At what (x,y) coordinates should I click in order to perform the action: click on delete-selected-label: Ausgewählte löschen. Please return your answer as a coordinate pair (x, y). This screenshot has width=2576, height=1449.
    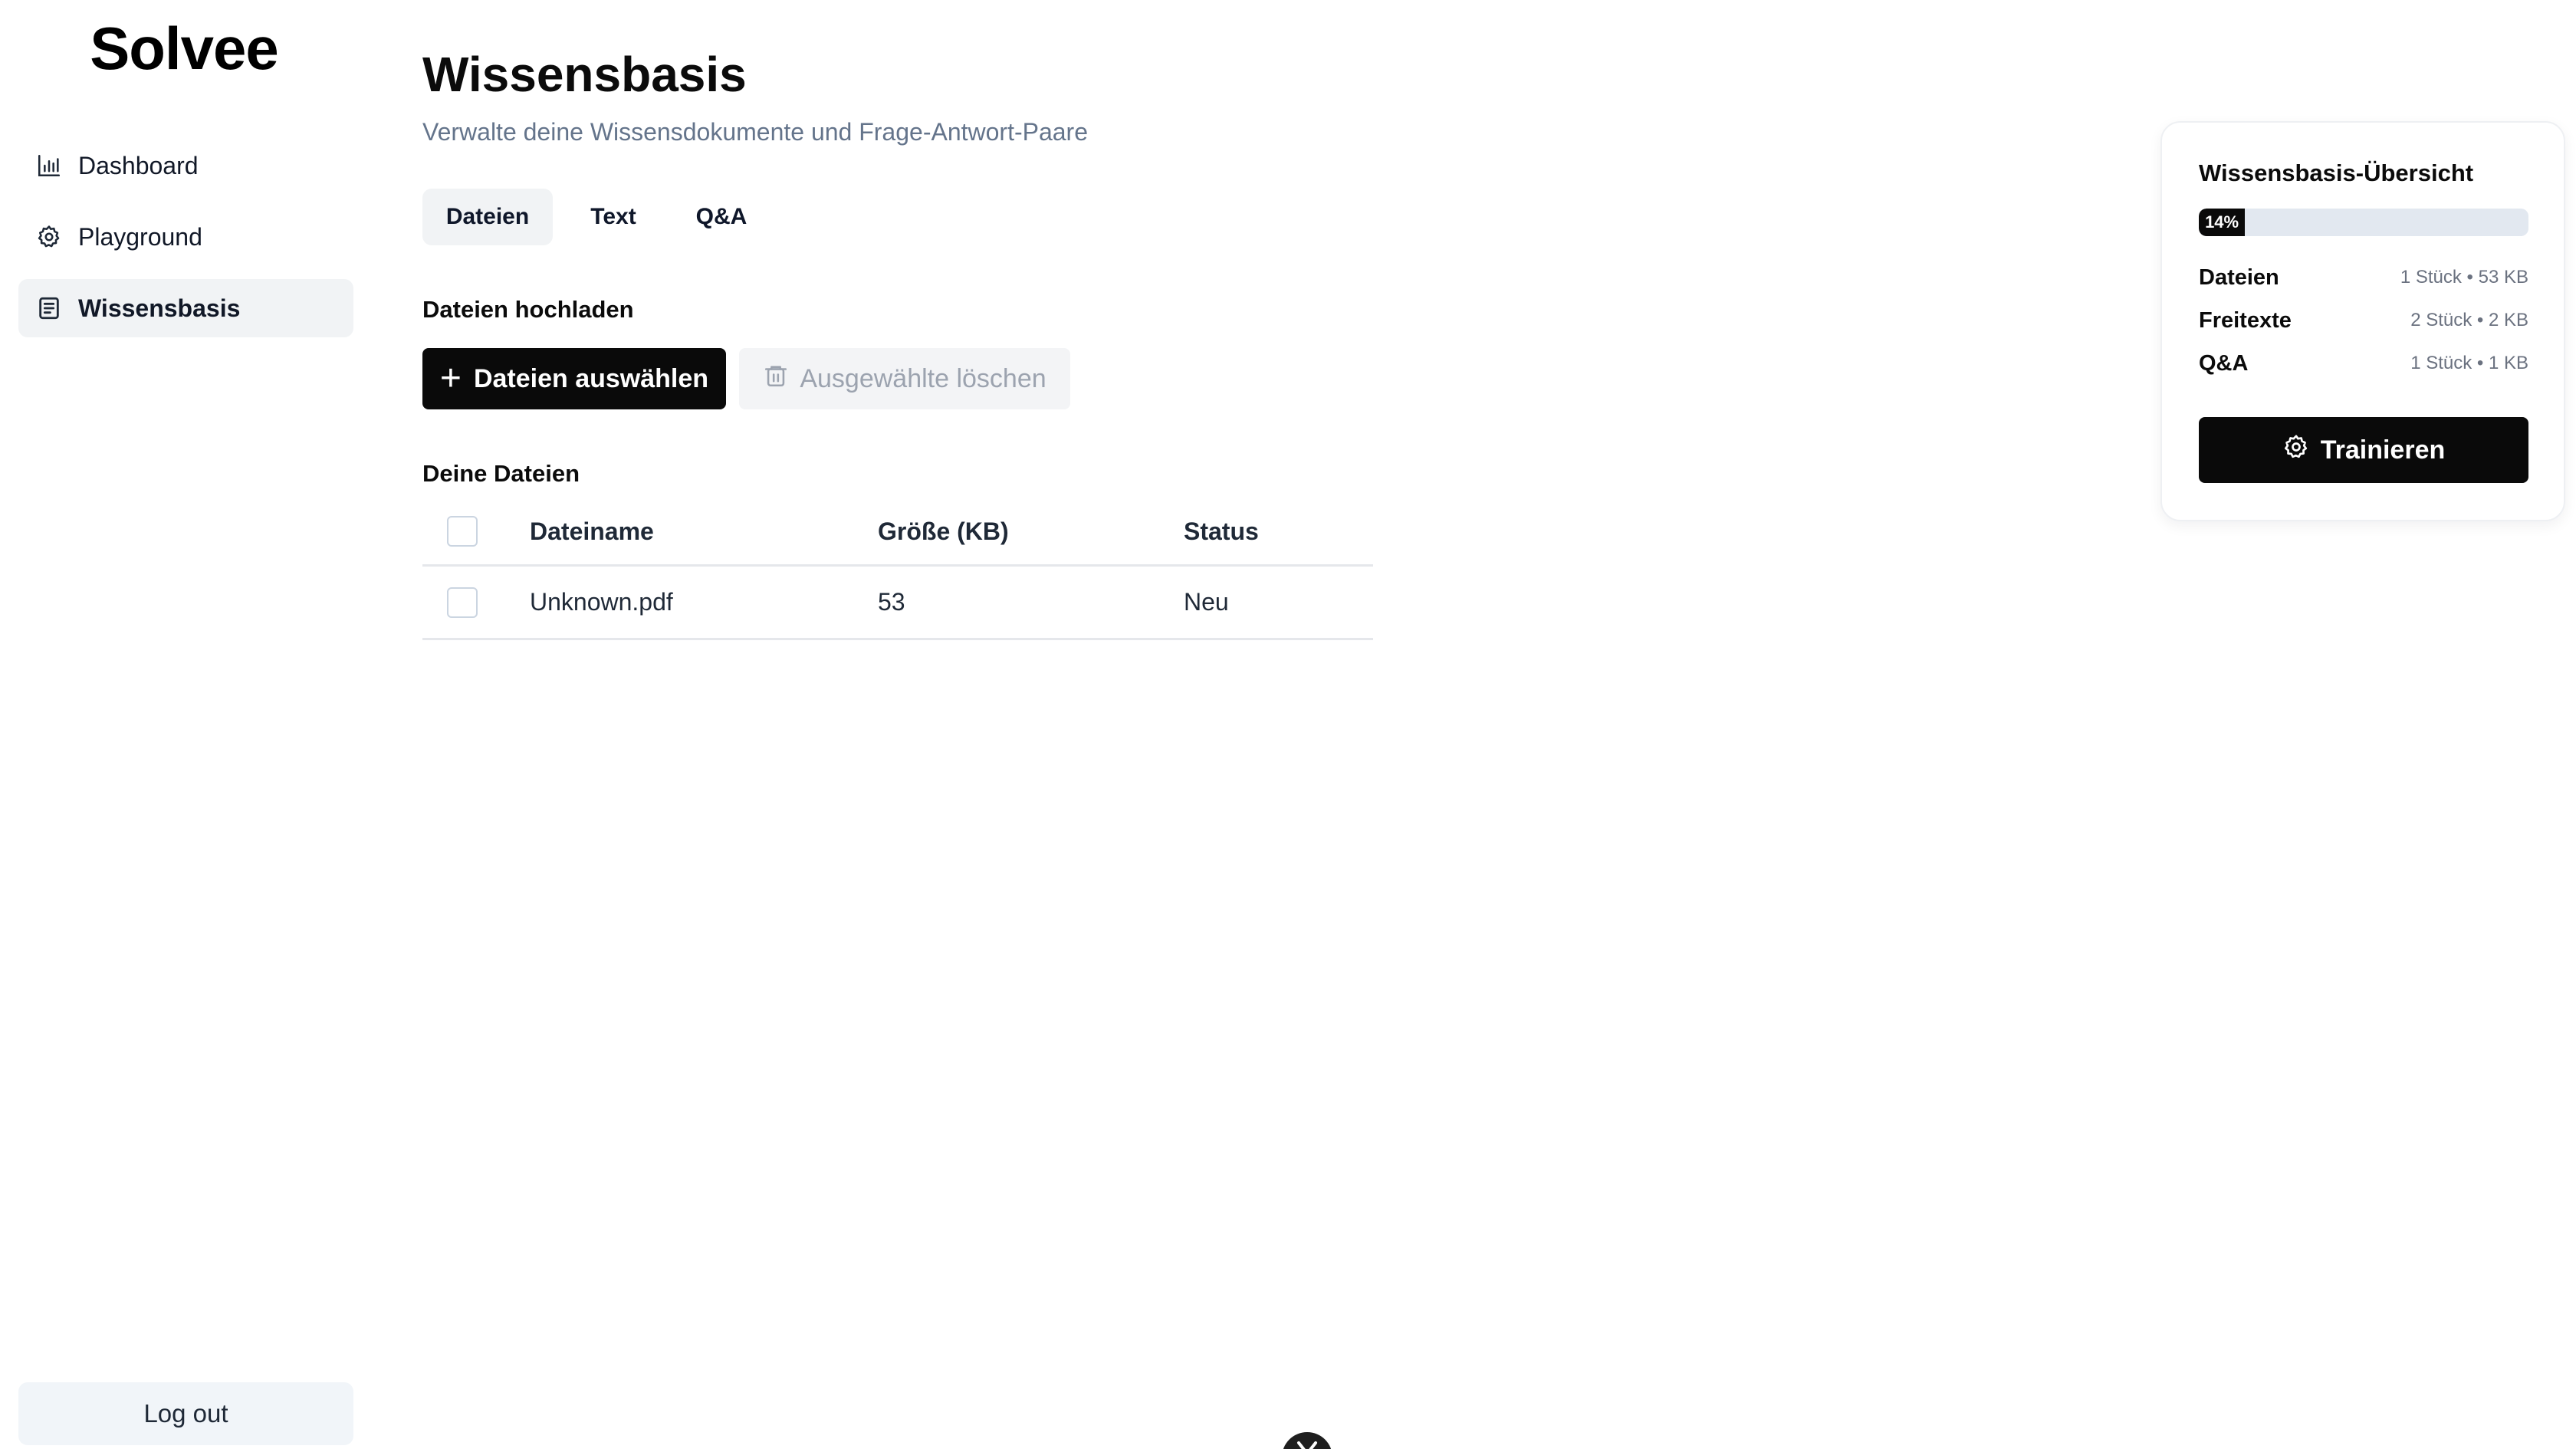
    Looking at the image, I should click on (923, 378).